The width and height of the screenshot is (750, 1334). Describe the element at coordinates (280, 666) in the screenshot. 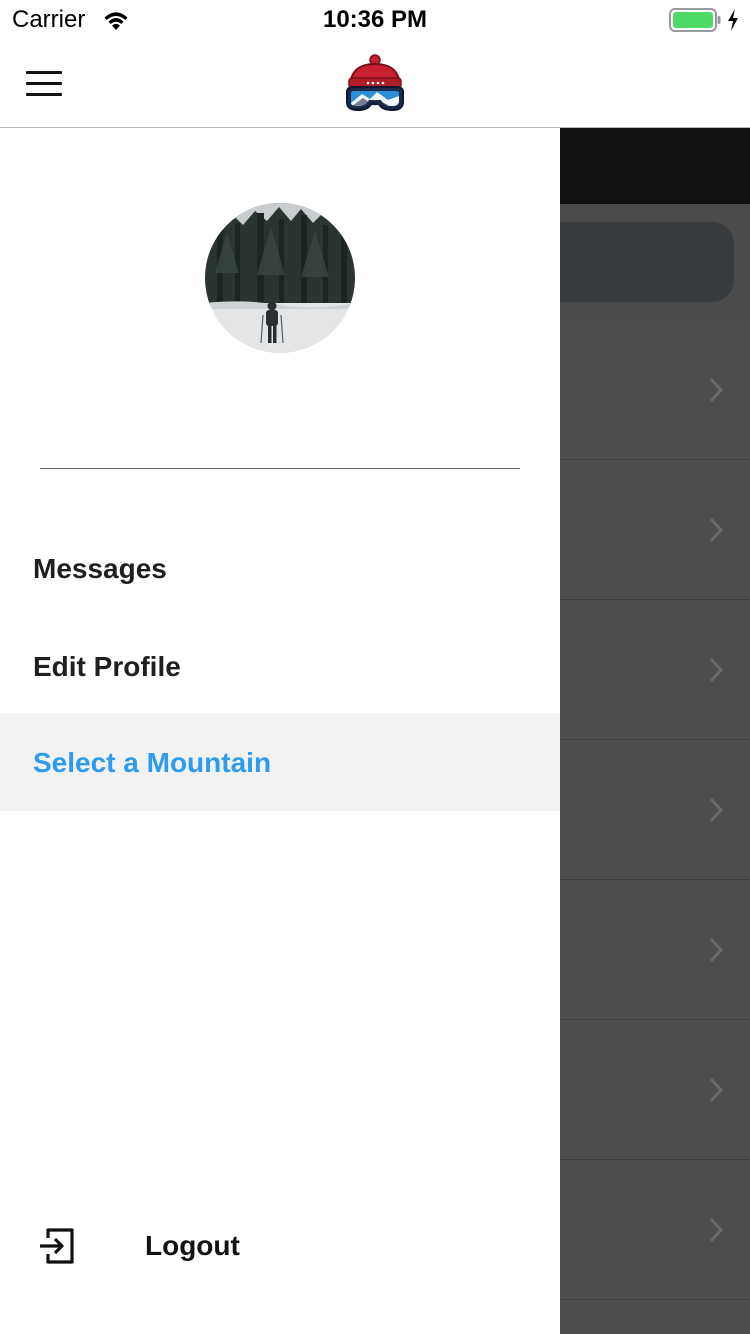

I see `menu-item-edit-profile: Edit Profile` at that location.